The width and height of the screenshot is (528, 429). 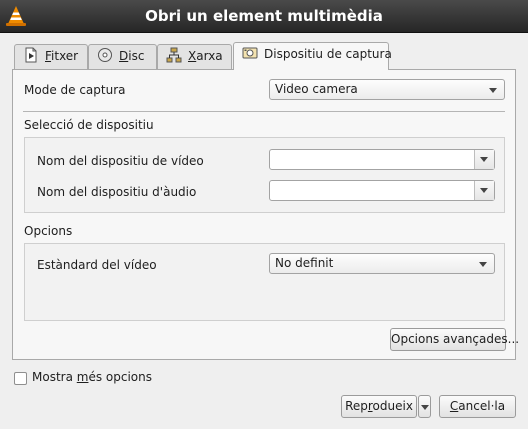 What do you see at coordinates (382, 263) in the screenshot?
I see `video-standard-select: No definit` at bounding box center [382, 263].